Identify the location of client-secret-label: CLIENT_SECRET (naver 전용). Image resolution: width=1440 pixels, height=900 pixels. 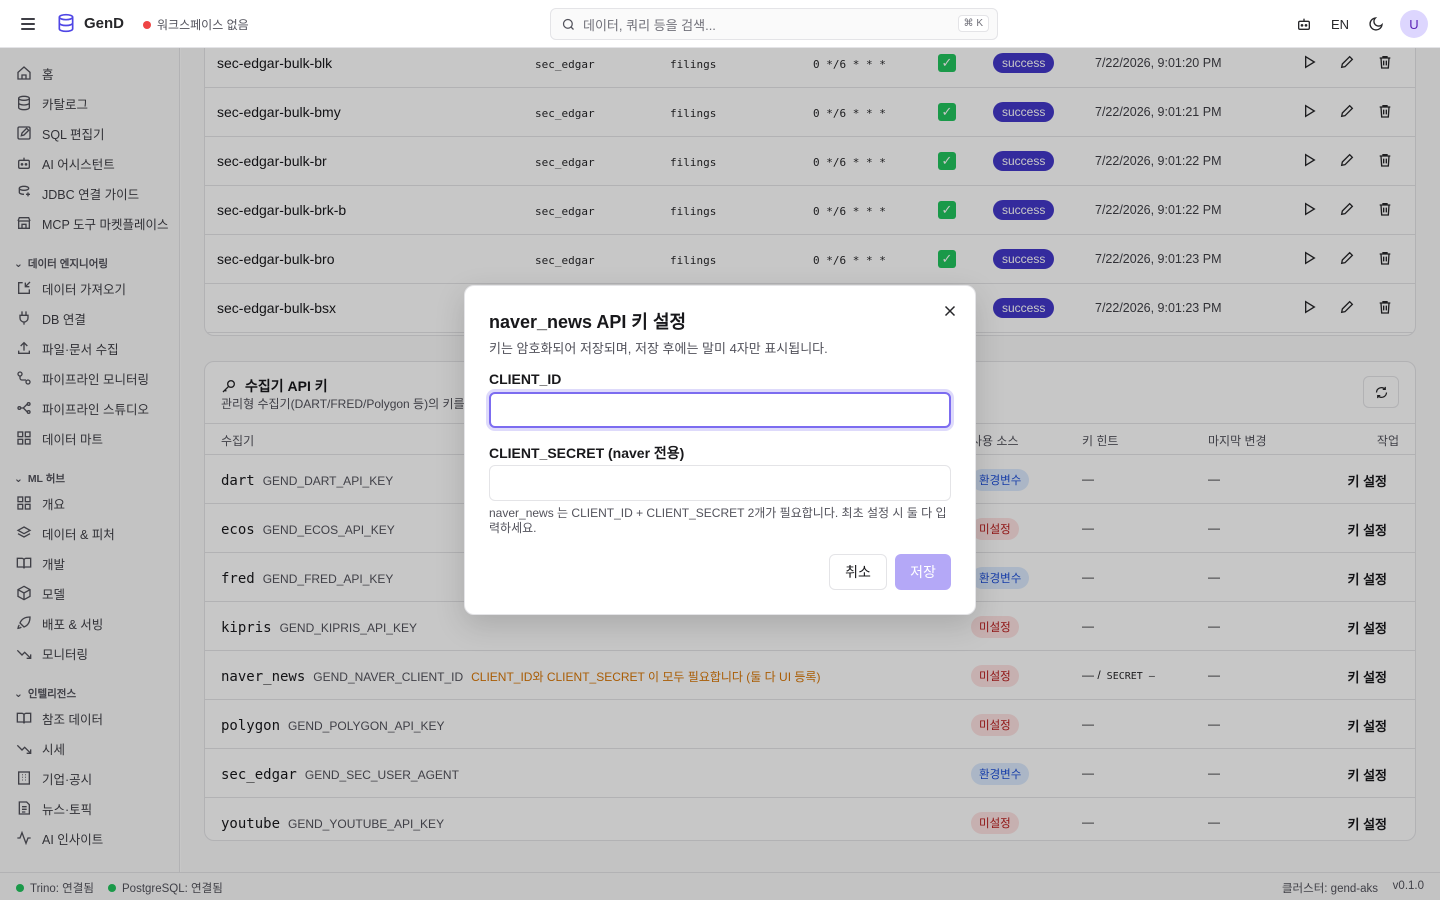
(587, 453).